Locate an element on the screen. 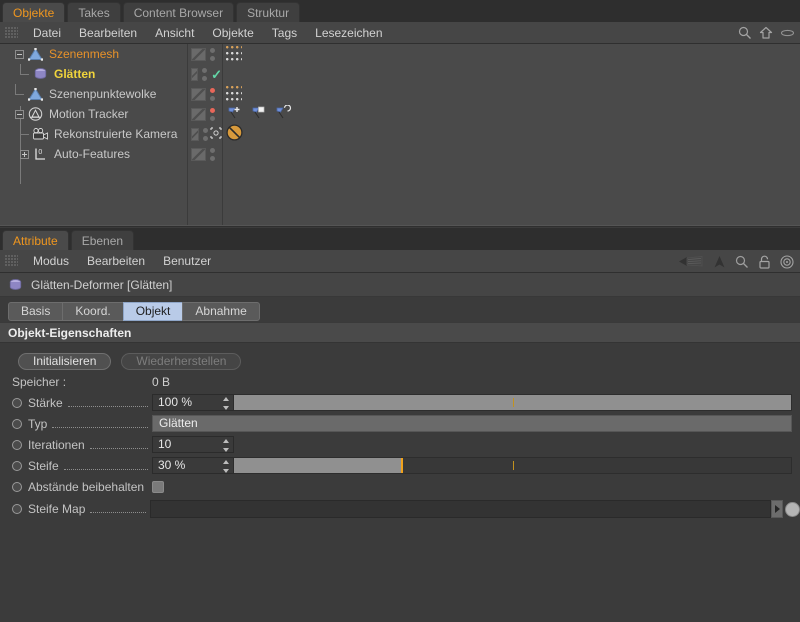 The width and height of the screenshot is (800, 622). typ-radio is located at coordinates (17, 423).